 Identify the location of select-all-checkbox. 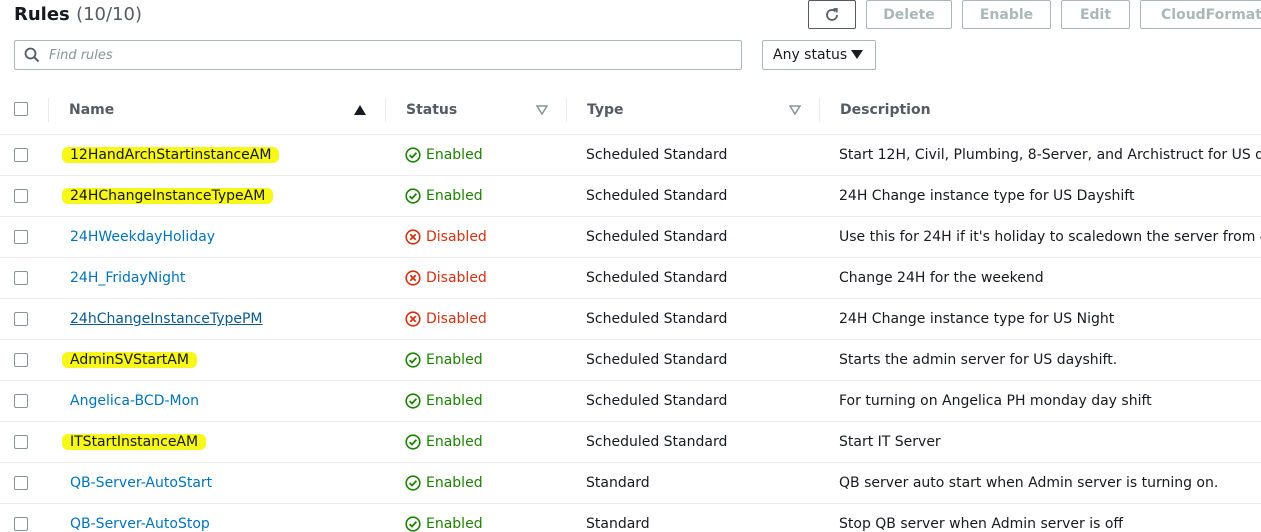
(21, 109).